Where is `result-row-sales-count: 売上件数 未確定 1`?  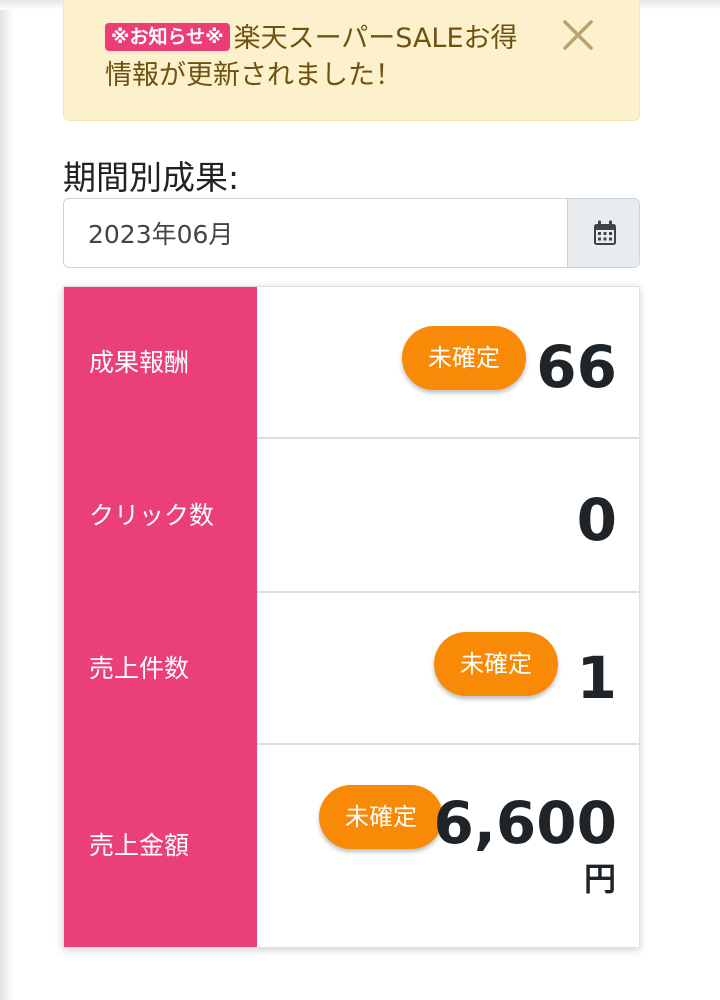 result-row-sales-count: 売上件数 未確定 1 is located at coordinates (351, 669).